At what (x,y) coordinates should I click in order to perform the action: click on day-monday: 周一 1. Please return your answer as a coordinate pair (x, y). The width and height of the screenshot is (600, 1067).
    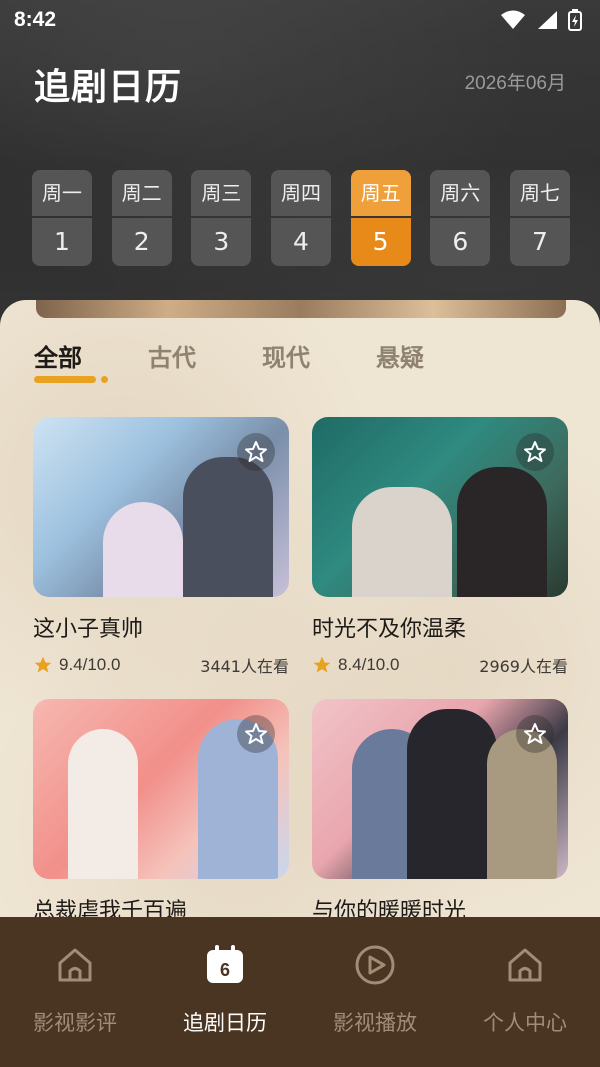
    Looking at the image, I should click on (62, 218).